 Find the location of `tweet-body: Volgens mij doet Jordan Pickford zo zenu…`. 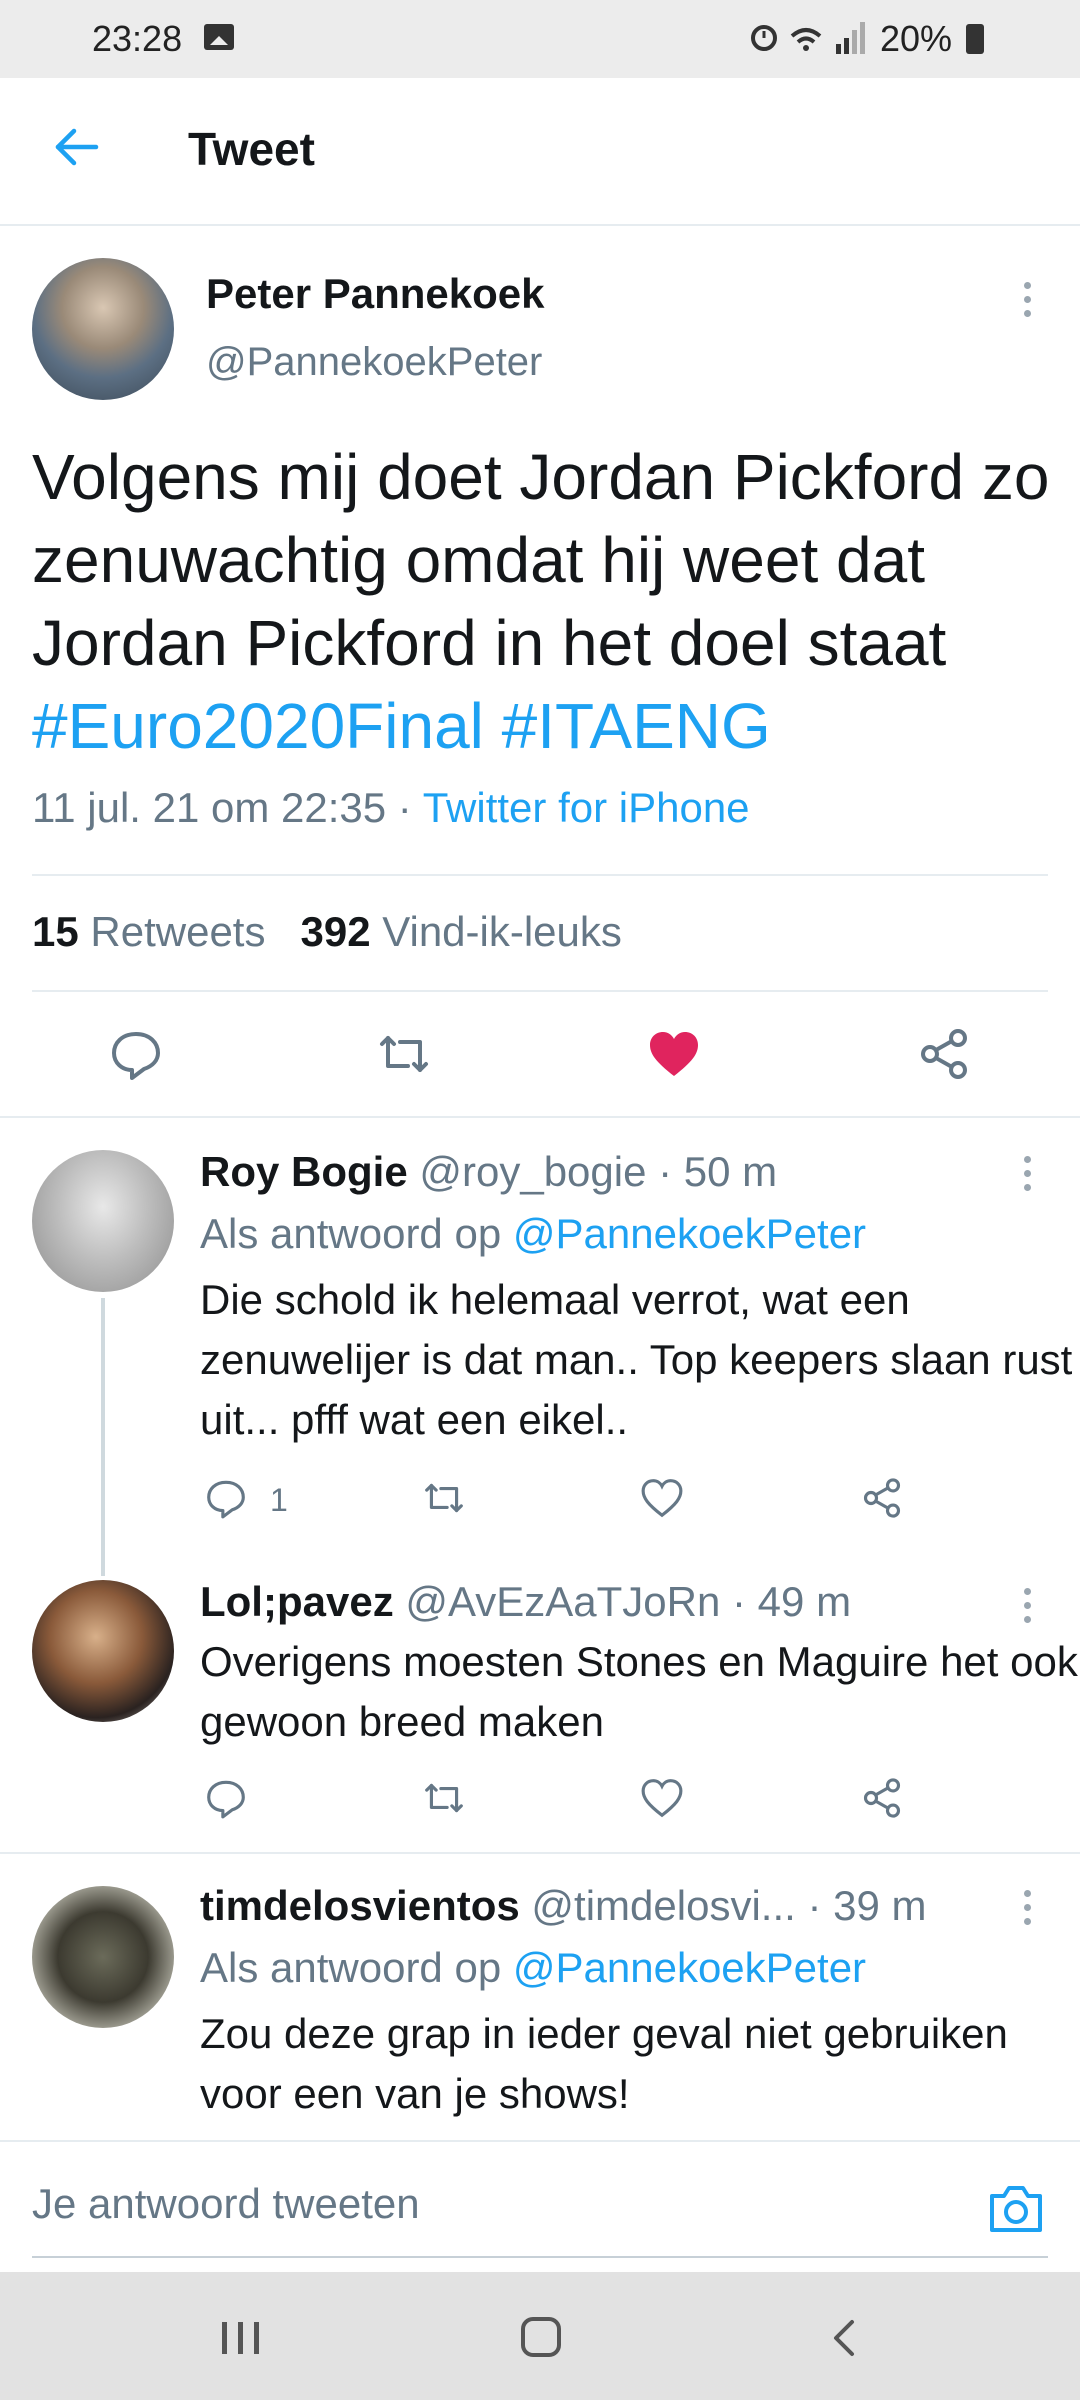

tweet-body: Volgens mij doet Jordan Pickford zo zenu… is located at coordinates (541, 560).